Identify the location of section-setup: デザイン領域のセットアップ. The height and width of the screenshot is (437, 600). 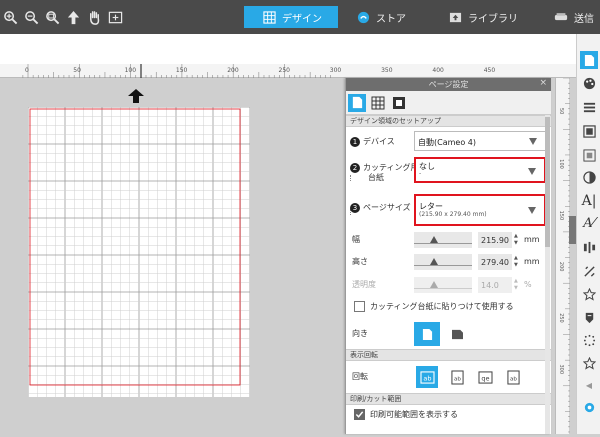
(448, 121).